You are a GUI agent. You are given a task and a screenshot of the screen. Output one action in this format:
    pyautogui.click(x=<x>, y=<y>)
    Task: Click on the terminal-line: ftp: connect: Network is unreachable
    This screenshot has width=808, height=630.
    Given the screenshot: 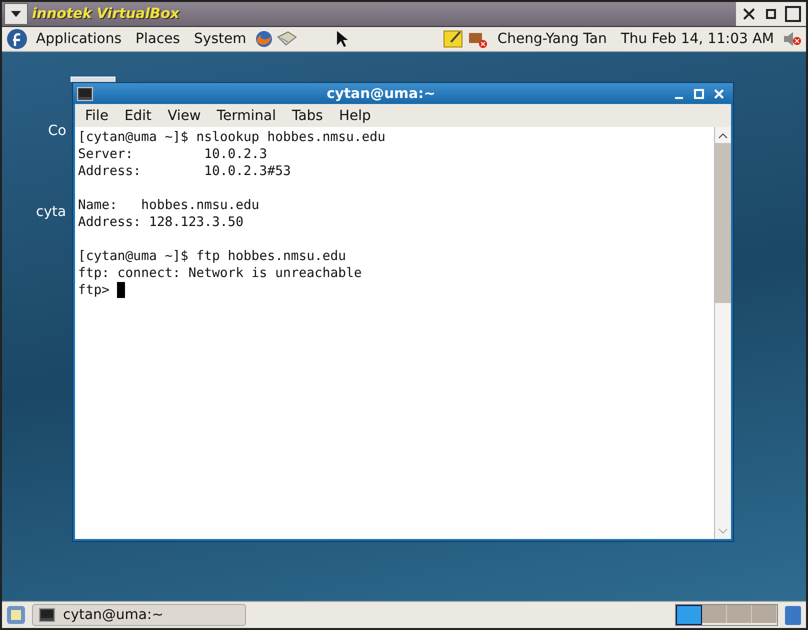 What is the action you would take?
    pyautogui.click(x=220, y=273)
    